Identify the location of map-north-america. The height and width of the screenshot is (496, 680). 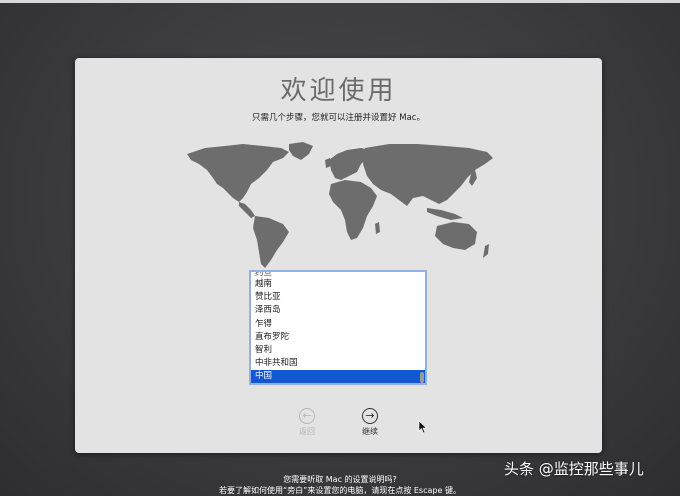
(238, 173).